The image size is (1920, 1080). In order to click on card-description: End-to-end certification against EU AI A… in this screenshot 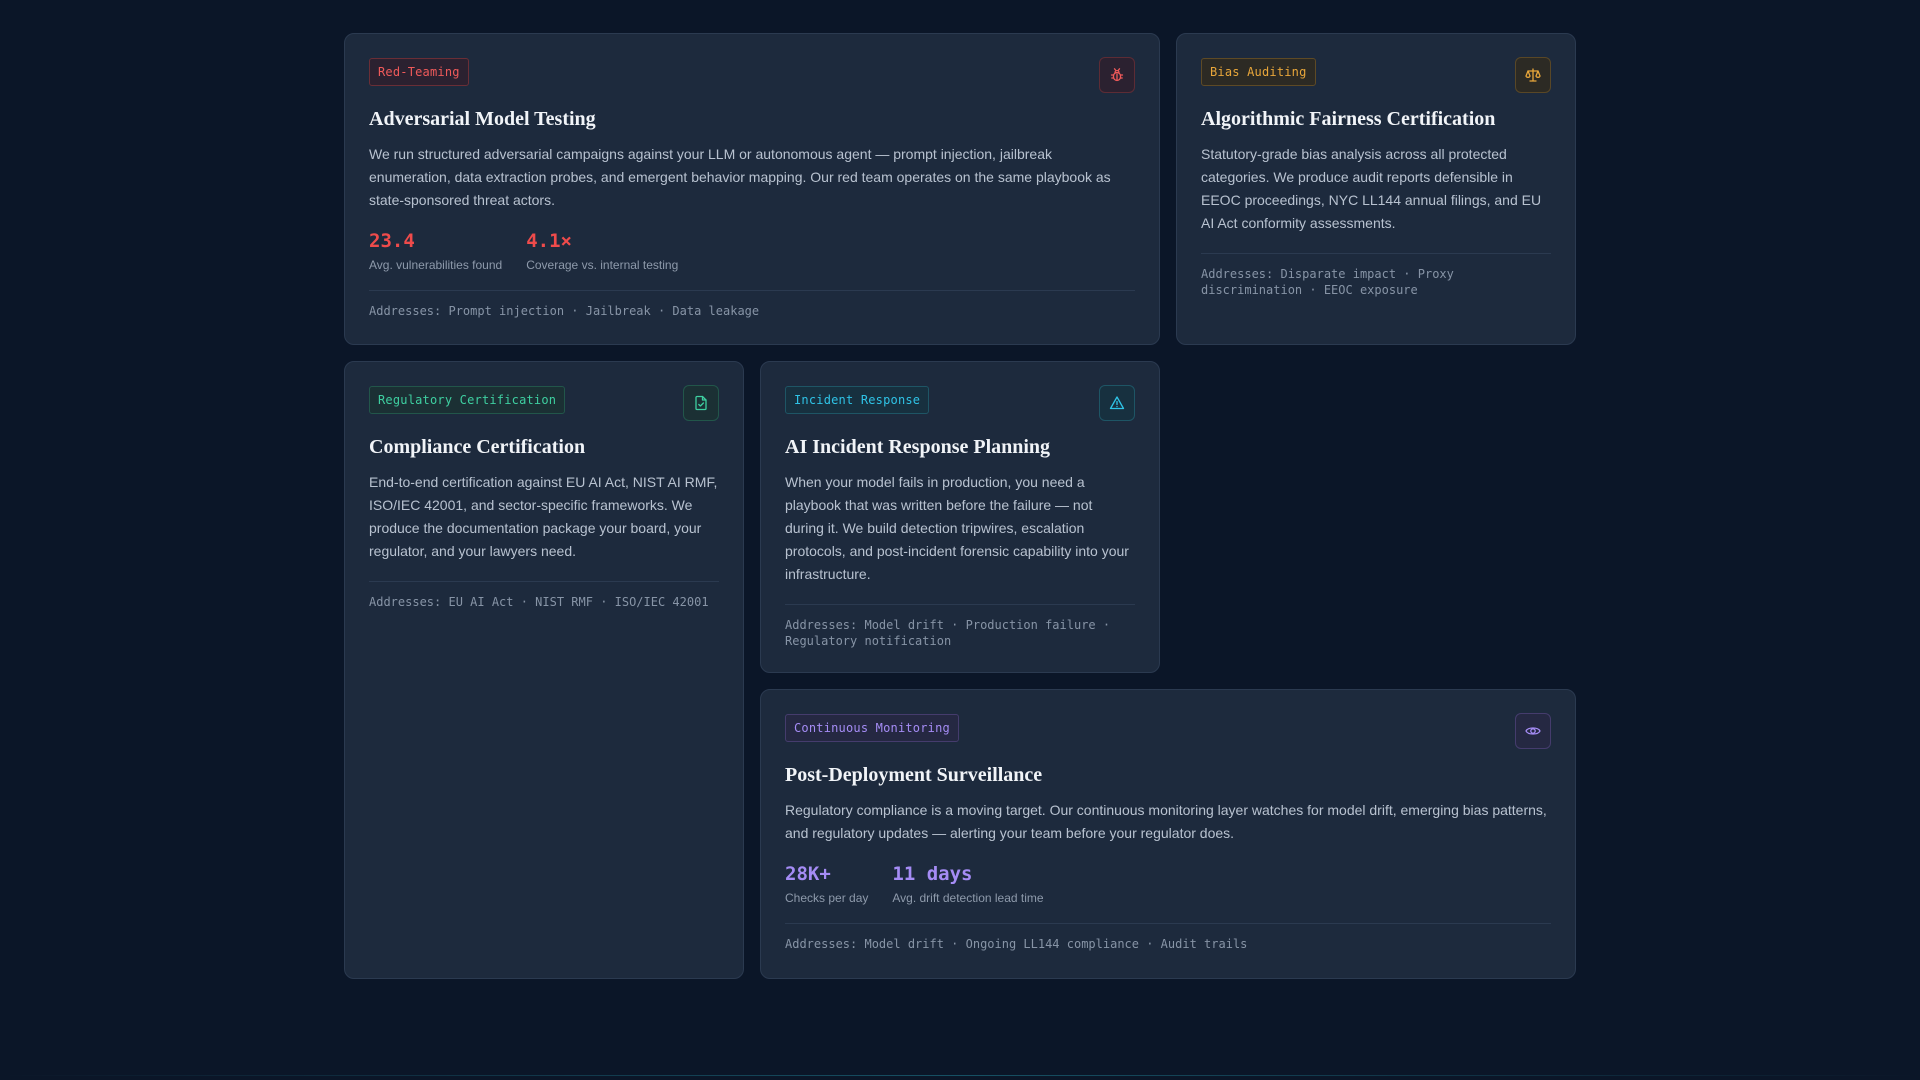, I will do `click(543, 516)`.